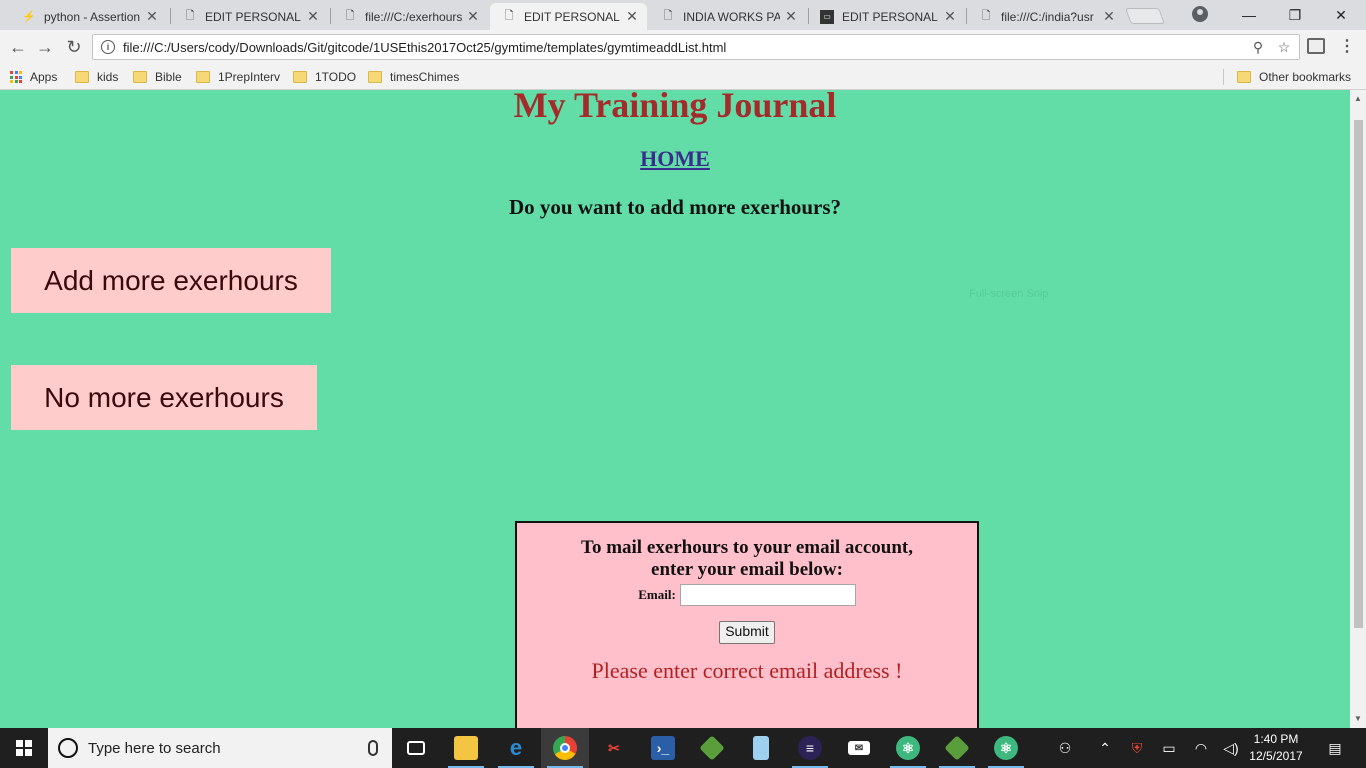 The image size is (1366, 768). What do you see at coordinates (1341, 15) in the screenshot?
I see `close-window-button: ✕` at bounding box center [1341, 15].